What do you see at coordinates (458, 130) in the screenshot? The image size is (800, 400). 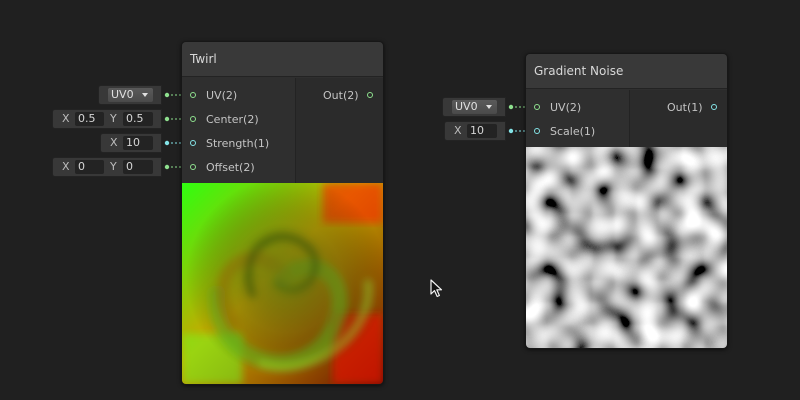 I see `scale-axis-label: X` at bounding box center [458, 130].